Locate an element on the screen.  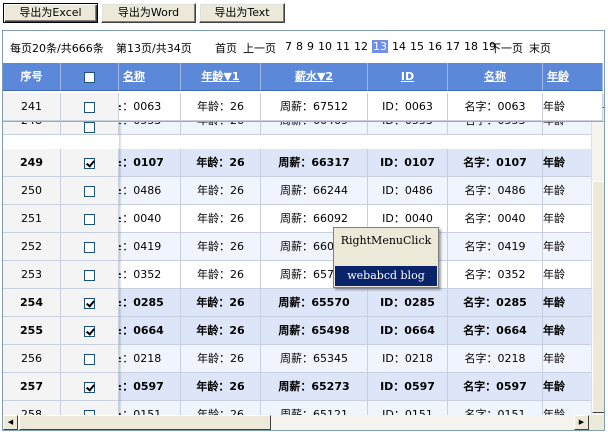
pager-page-13: 13 is located at coordinates (380, 46).